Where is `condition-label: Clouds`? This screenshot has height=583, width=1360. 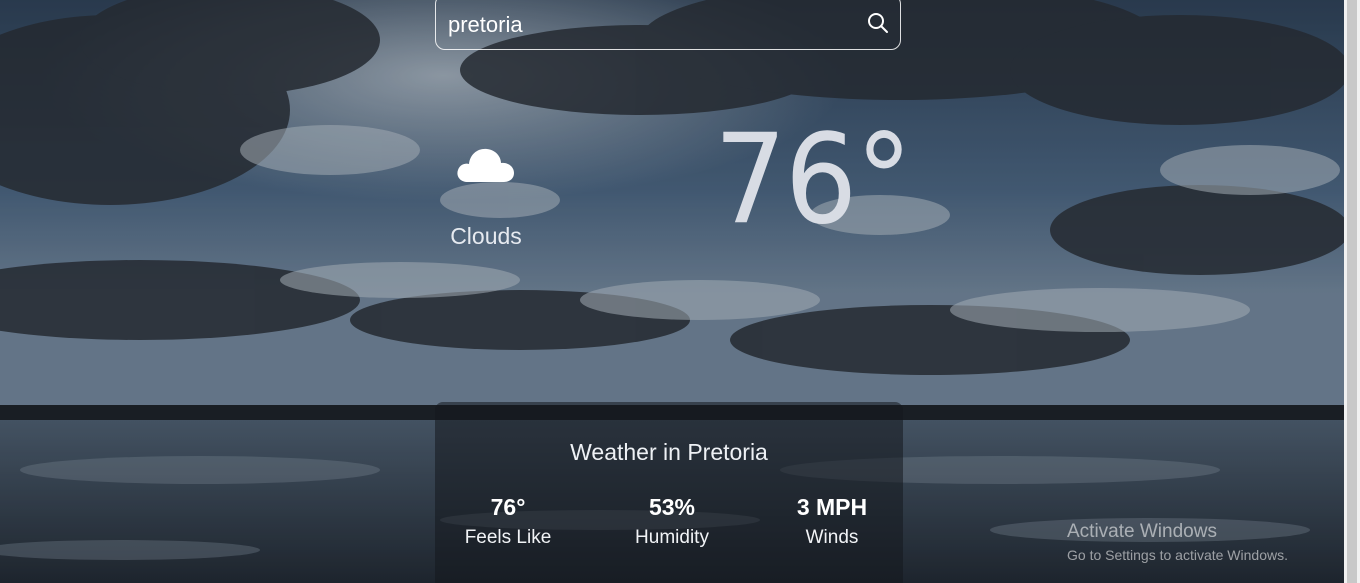
condition-label: Clouds is located at coordinates (486, 236).